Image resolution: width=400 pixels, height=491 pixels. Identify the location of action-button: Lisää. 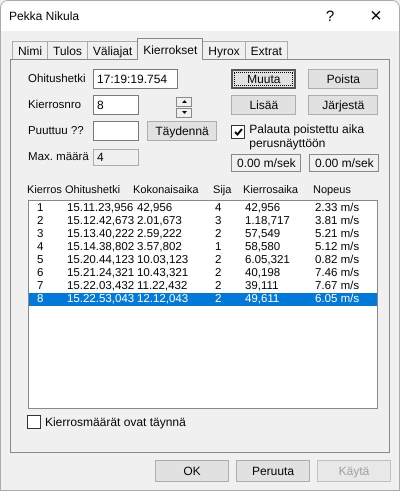
(263, 105).